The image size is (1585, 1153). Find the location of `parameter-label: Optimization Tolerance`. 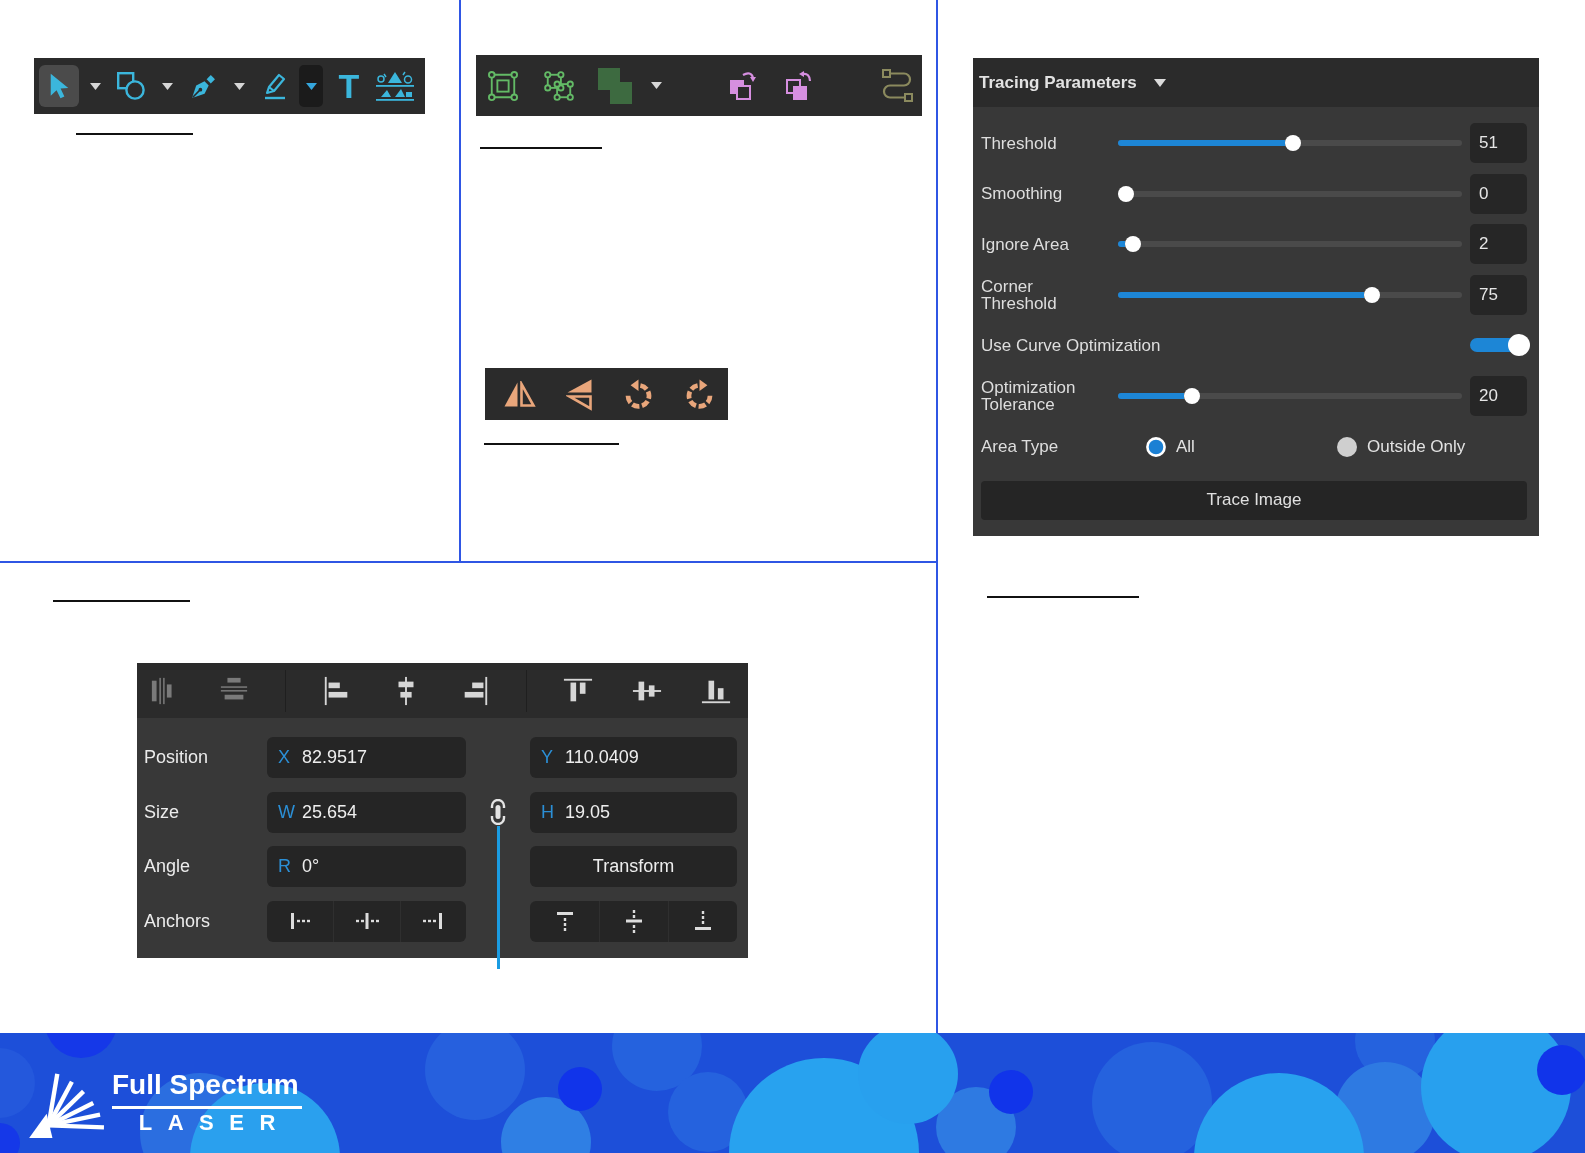

parameter-label: Optimization Tolerance is located at coordinates (1029, 395).